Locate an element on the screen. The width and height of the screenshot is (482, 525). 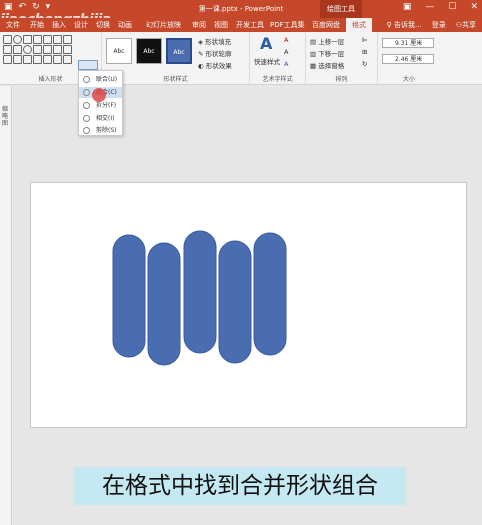
shape-styles-group: Abc Abc Abc ◈ 形状填充 ✎ 形状轮廓 ◐ 形状效果 形状样式 is located at coordinates (176, 58).